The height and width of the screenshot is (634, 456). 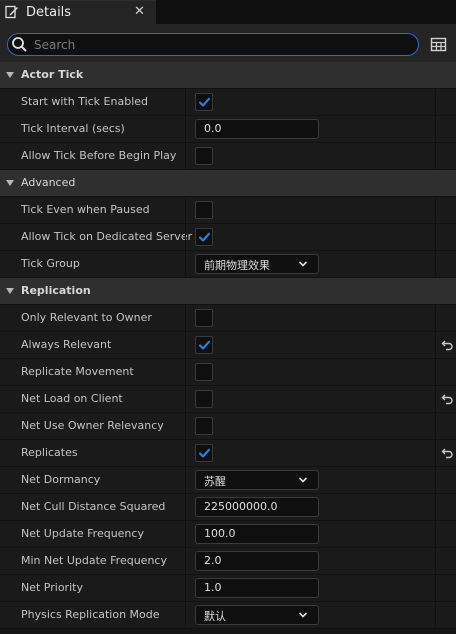 I want to click on property-label: Tick Interval (secs), so click(x=73, y=128).